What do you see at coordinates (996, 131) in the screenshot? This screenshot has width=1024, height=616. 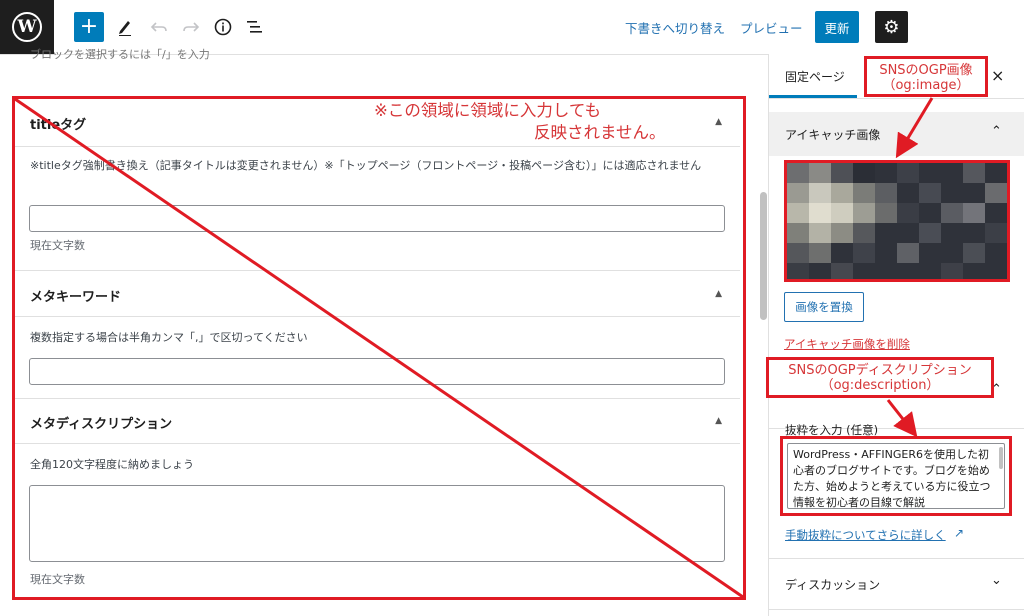 I see `chevron-up-icon: ⌃` at bounding box center [996, 131].